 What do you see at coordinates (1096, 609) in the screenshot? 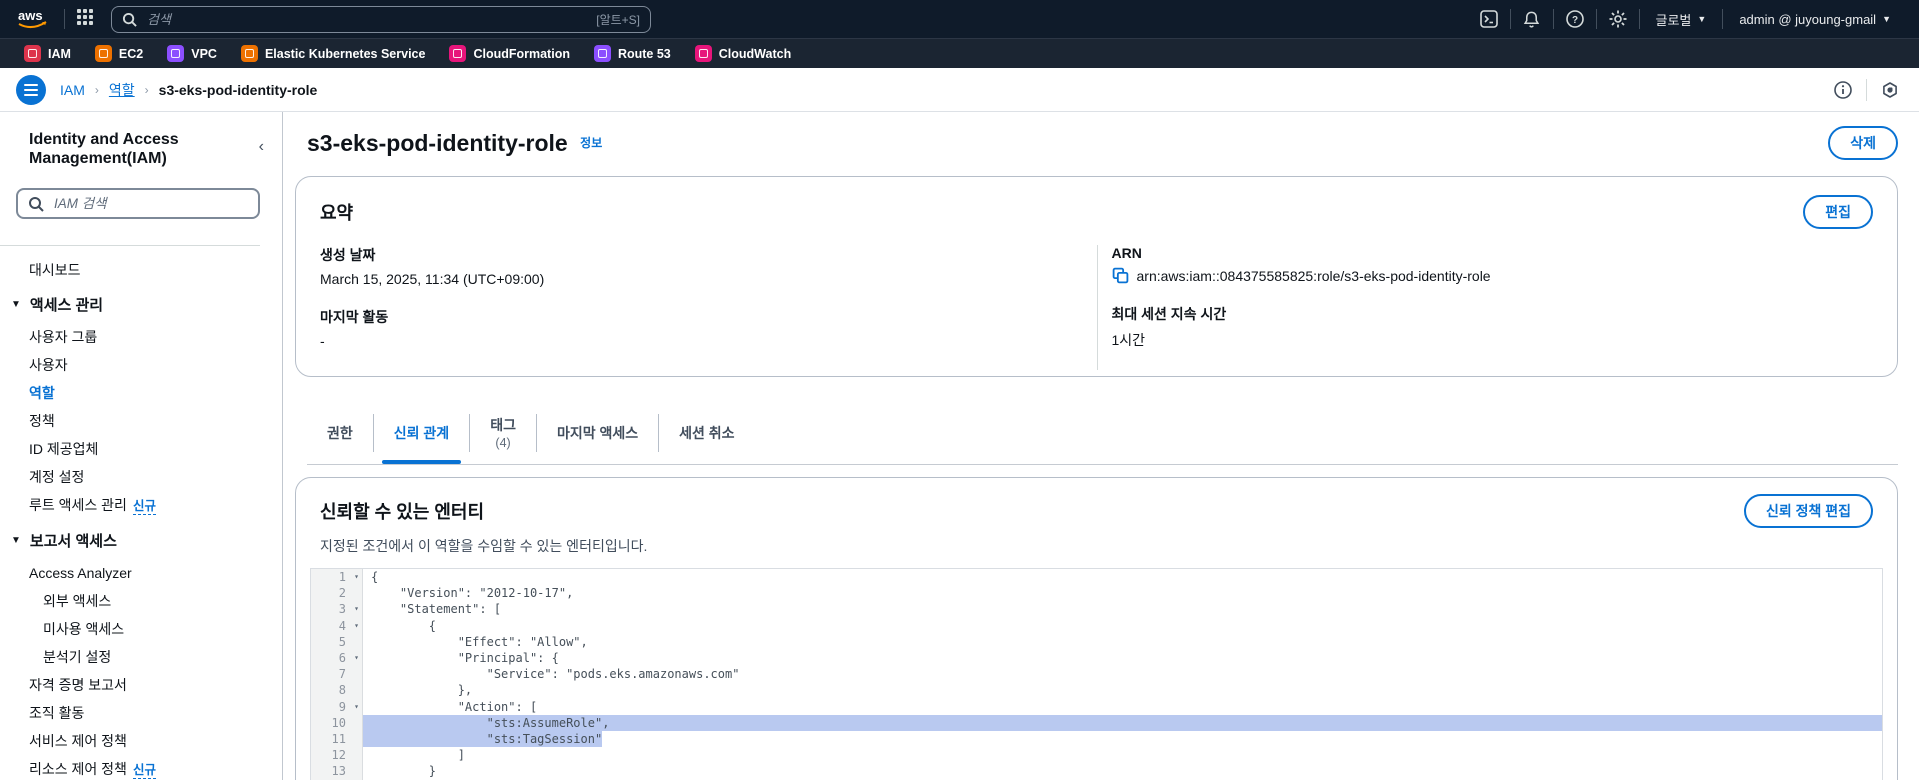
I see `code-line: 3 ▾ "Statement": [` at bounding box center [1096, 609].